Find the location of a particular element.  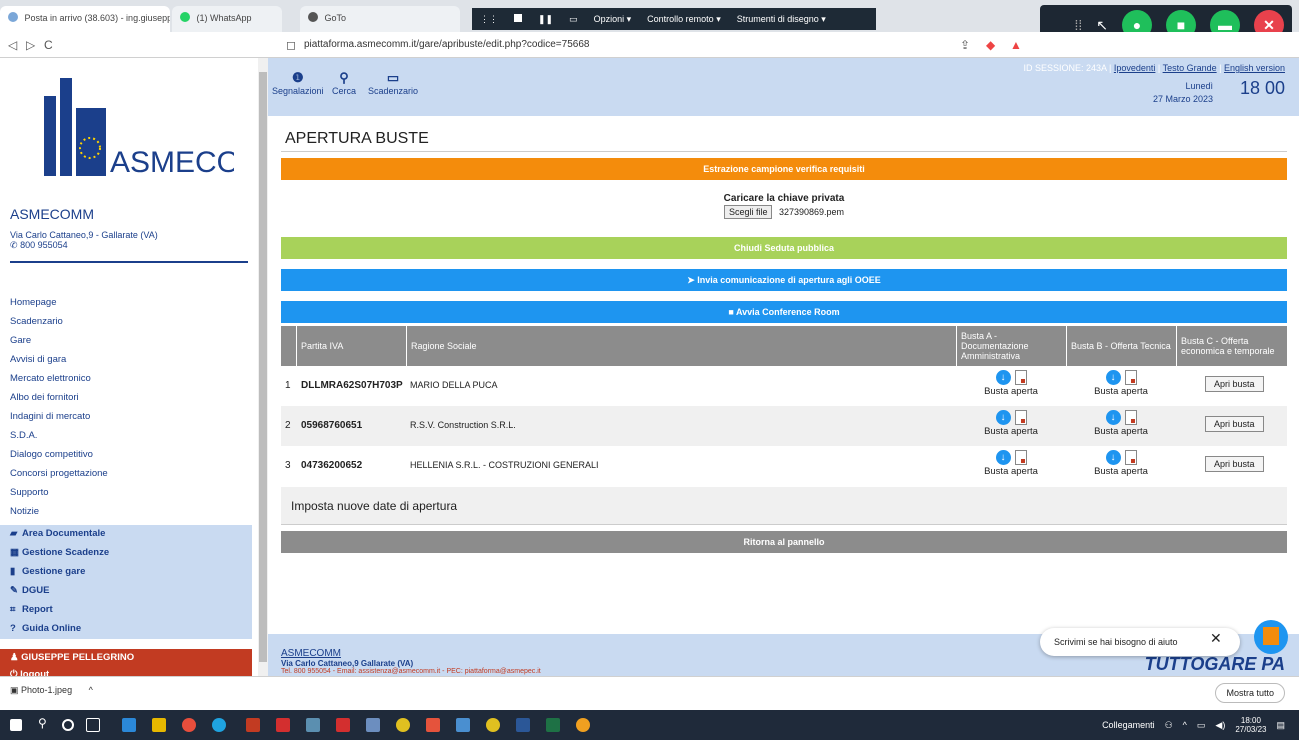

excel-icon is located at coordinates (553, 725).